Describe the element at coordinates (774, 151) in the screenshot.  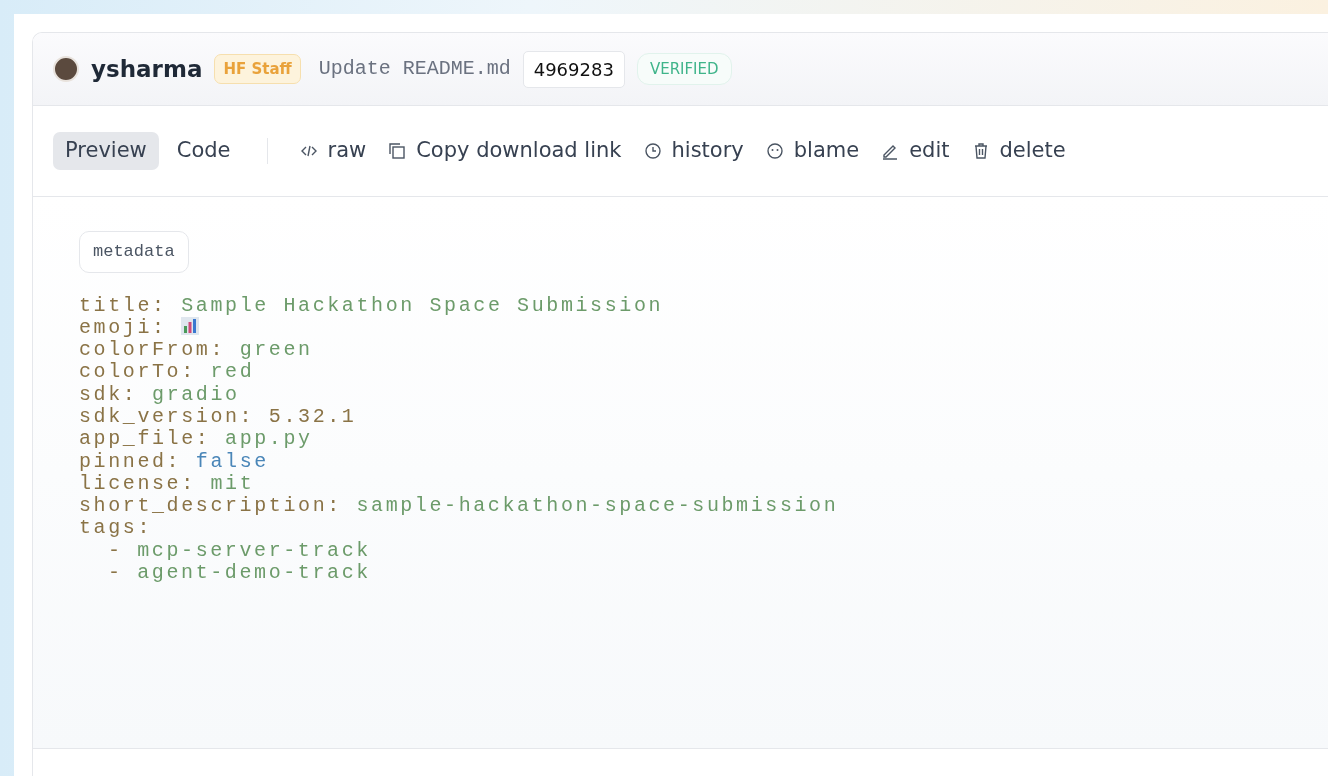
I see `face-icon` at that location.